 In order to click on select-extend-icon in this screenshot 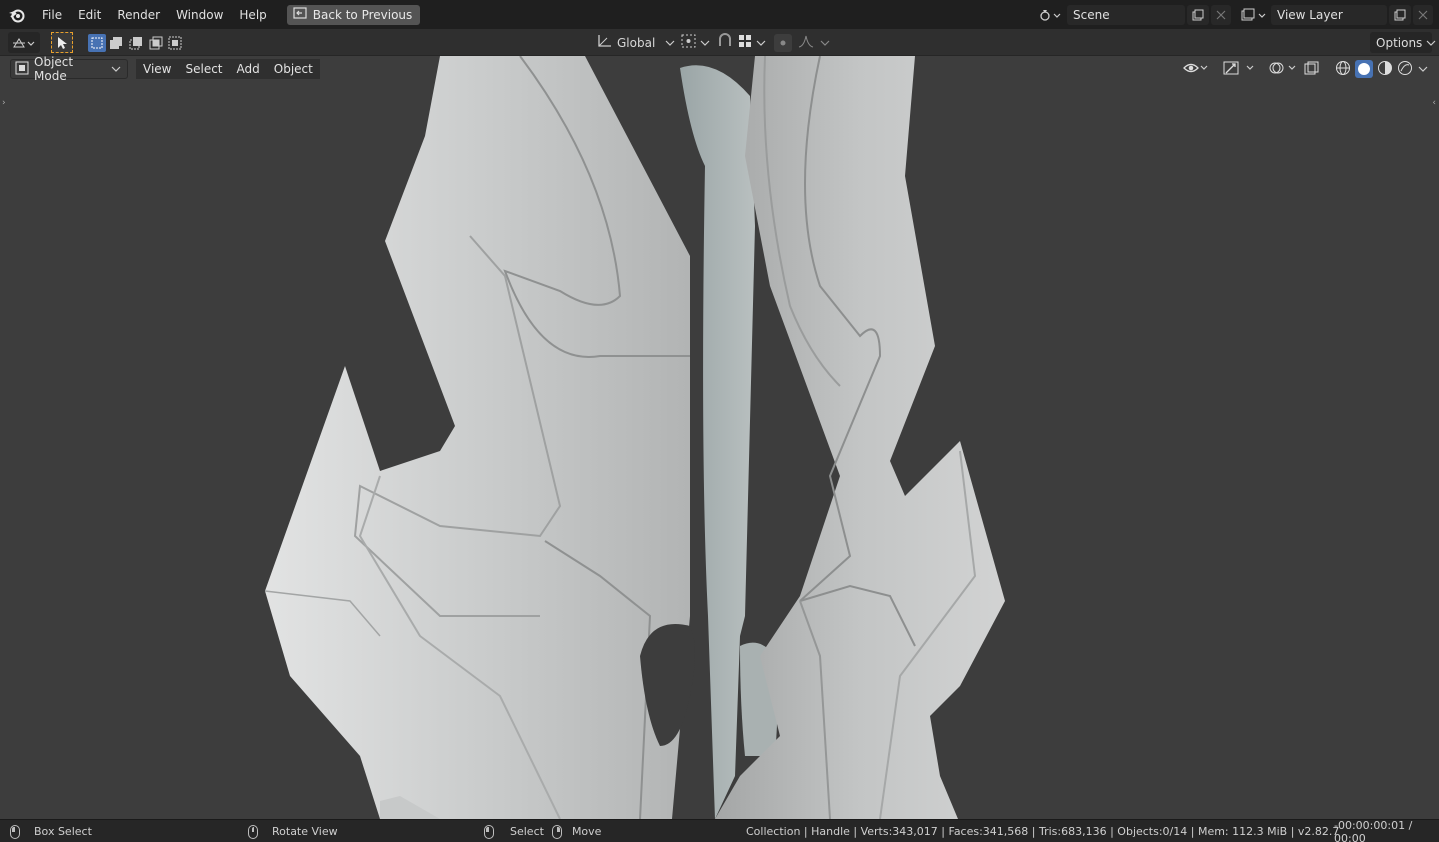, I will do `click(117, 43)`.